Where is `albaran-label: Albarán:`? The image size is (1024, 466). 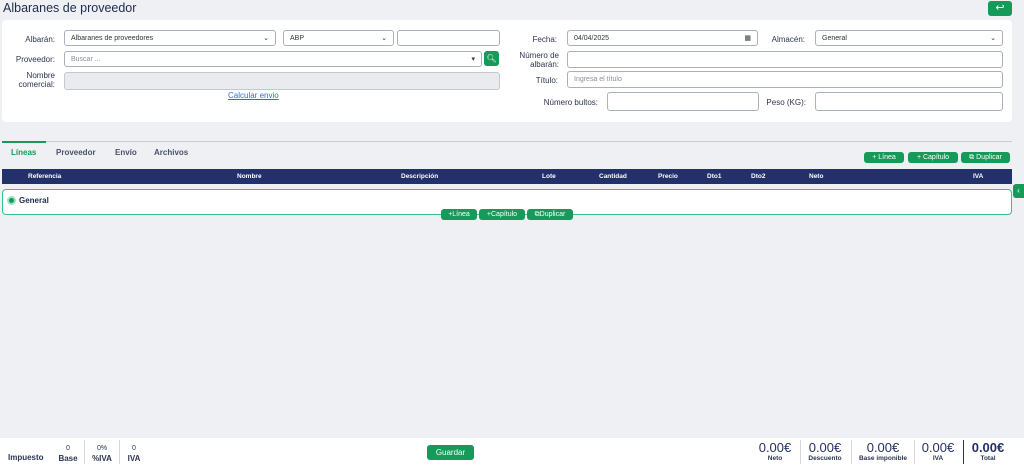
albaran-label: Albarán: is located at coordinates (40, 39).